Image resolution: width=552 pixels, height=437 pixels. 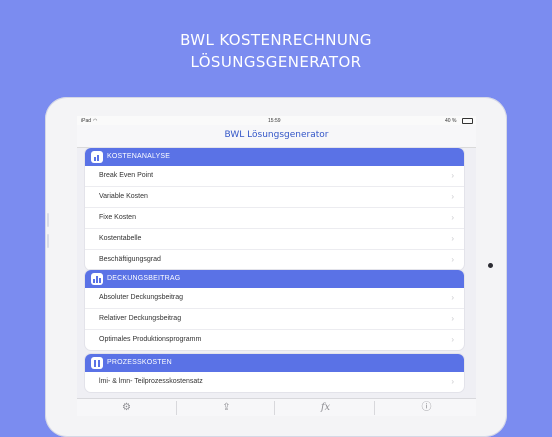 I want to click on wifi-icon: ◠, so click(x=95, y=121).